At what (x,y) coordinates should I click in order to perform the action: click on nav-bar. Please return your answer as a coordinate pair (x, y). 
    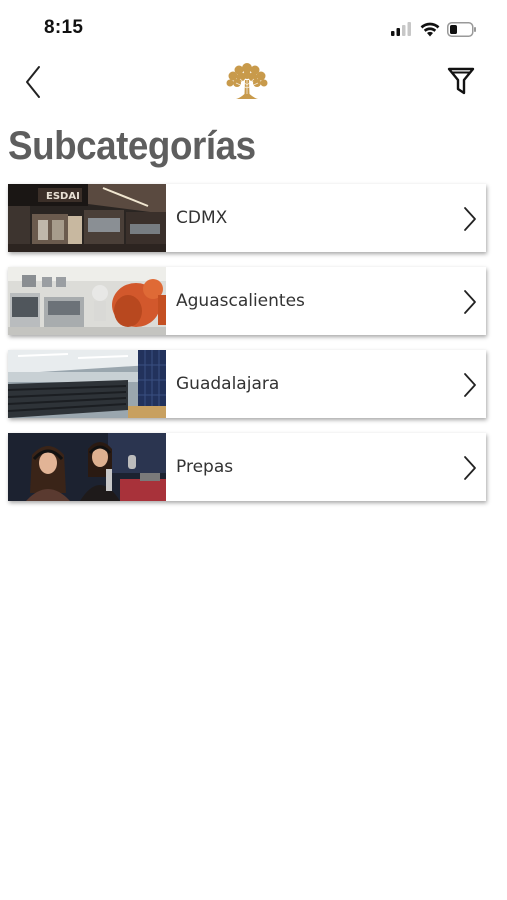
    Looking at the image, I should click on (253, 82).